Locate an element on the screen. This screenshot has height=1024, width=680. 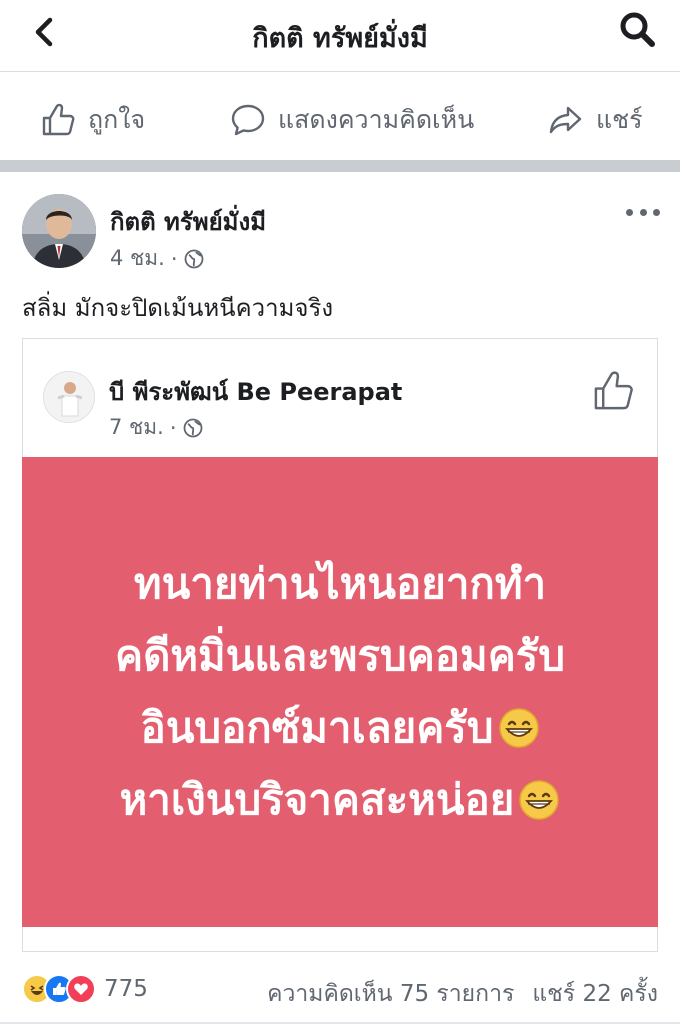
comment-button: แสดงความคิดเห็น is located at coordinates (352, 120).